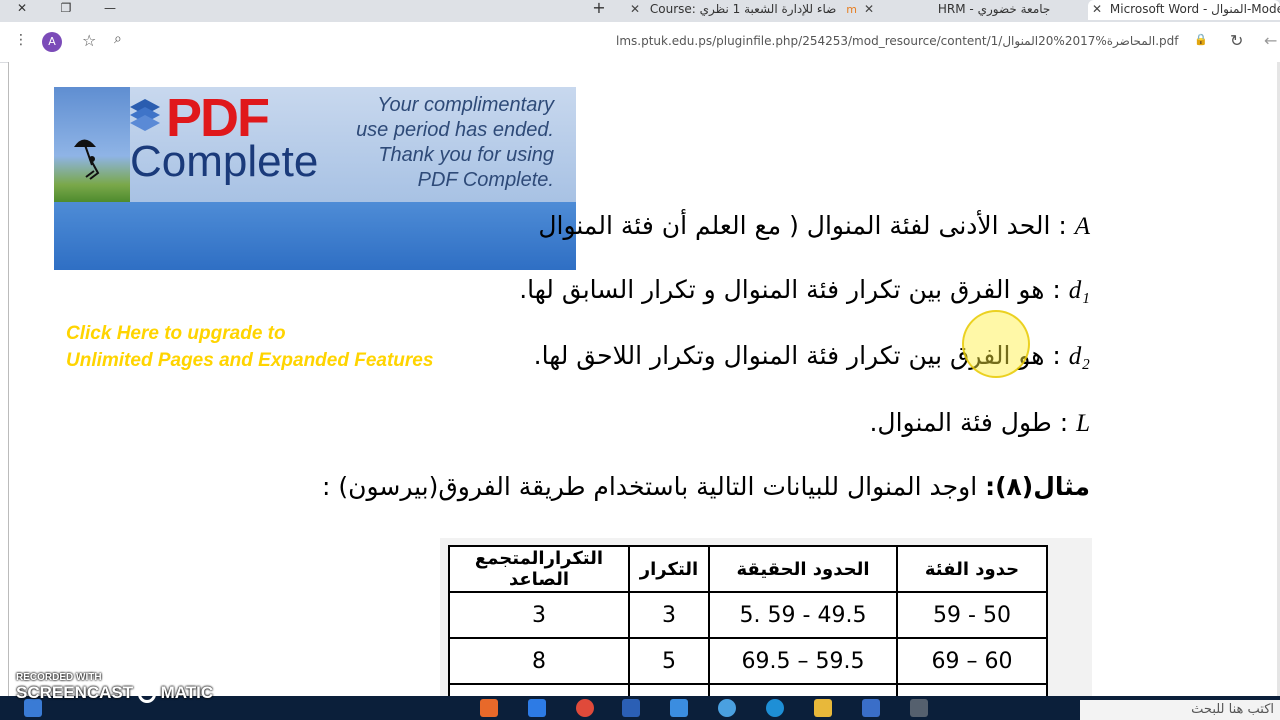 This screenshot has height=720, width=1280. What do you see at coordinates (1079, 290) in the screenshot?
I see `symbol-d1: d₁` at bounding box center [1079, 290].